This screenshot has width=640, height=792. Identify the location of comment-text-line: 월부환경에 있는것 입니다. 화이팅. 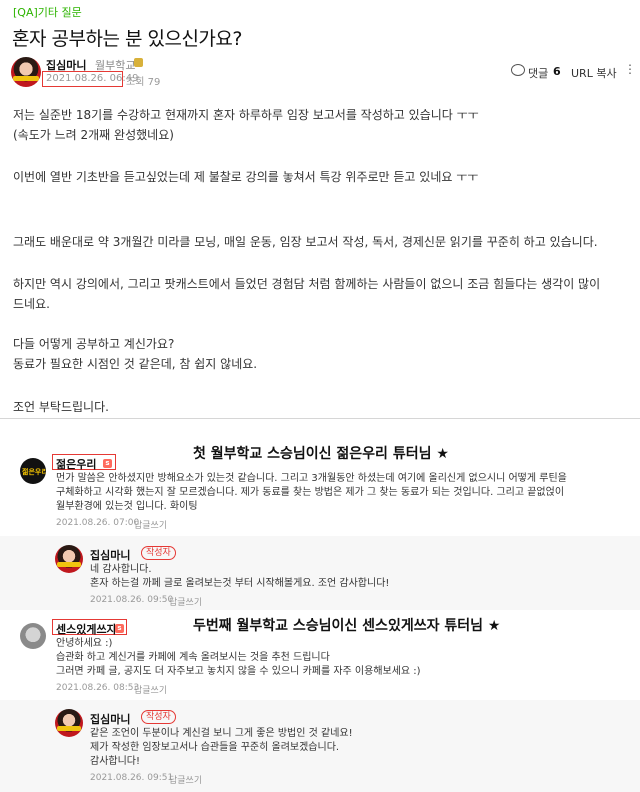
(127, 506).